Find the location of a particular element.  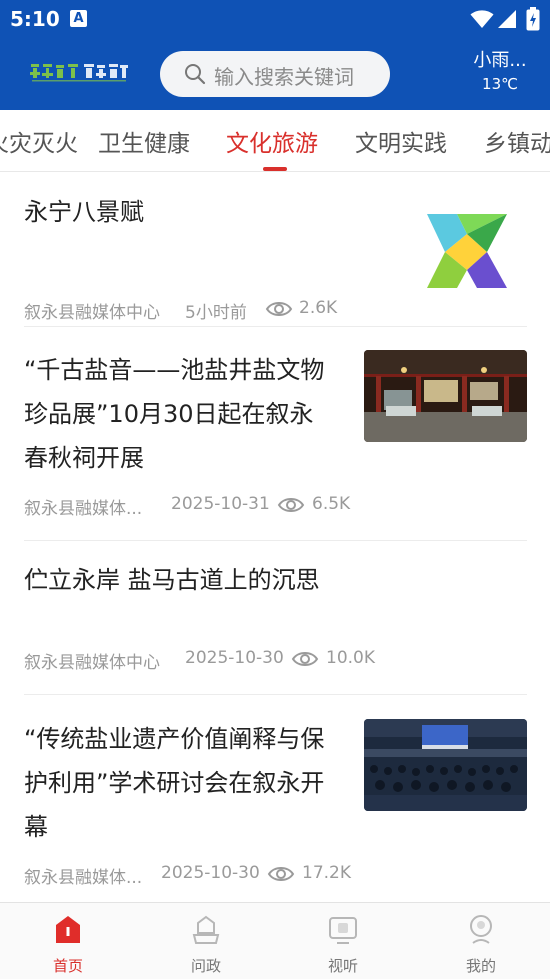

notification-icon: A is located at coordinates (78, 18).